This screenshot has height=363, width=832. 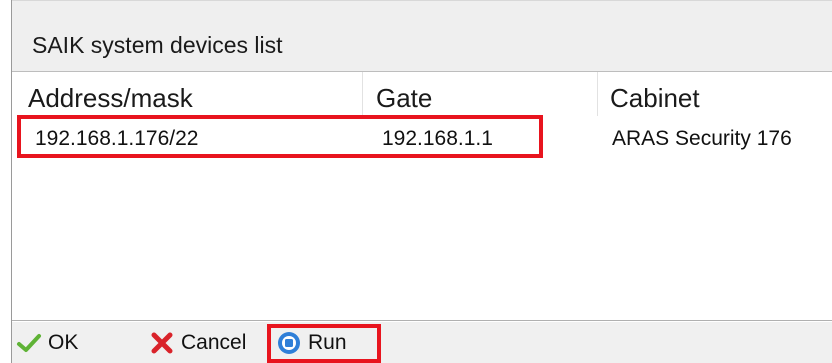 I want to click on column-header-cabinet: Cabinet, so click(x=655, y=94).